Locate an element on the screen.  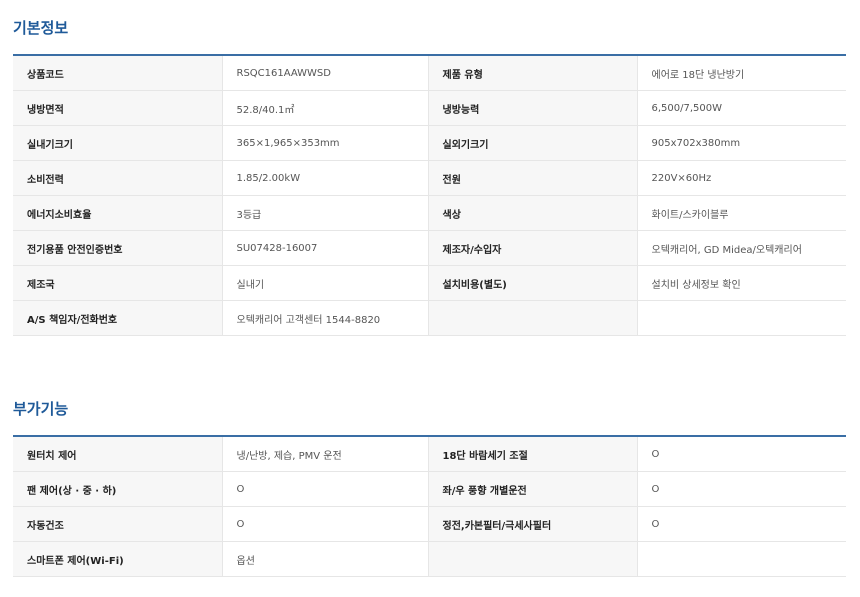
spec-row: 자동건조 O 정전,카본필터/극세사필터 O is located at coordinates (429, 524).